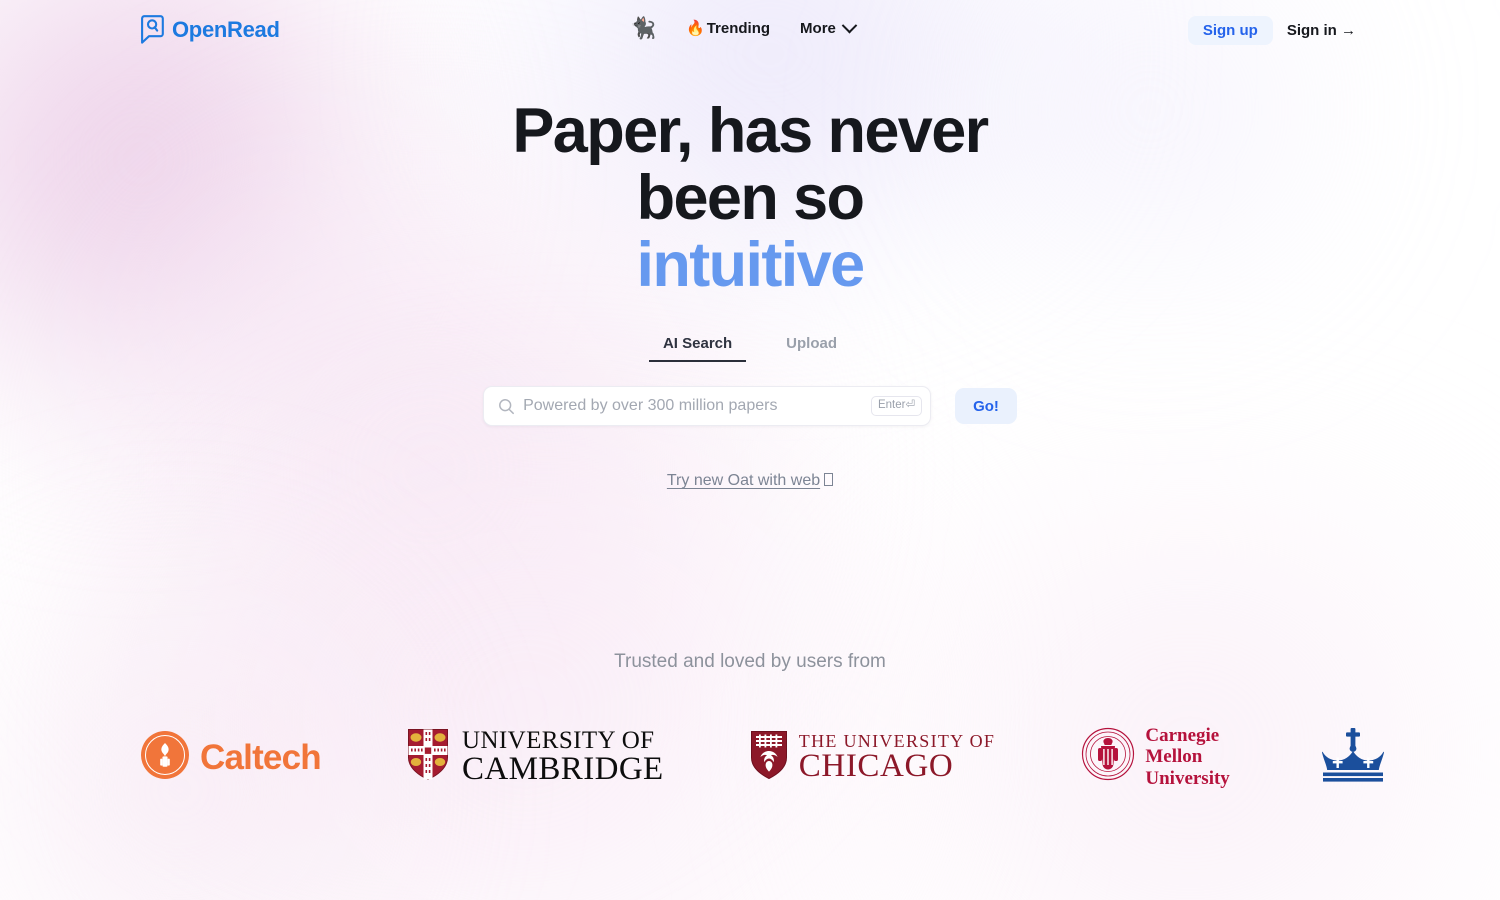 The width and height of the screenshot is (1500, 900). I want to click on logo-chicago: THE UNIVERSITY OF CHICAGO, so click(872, 757).